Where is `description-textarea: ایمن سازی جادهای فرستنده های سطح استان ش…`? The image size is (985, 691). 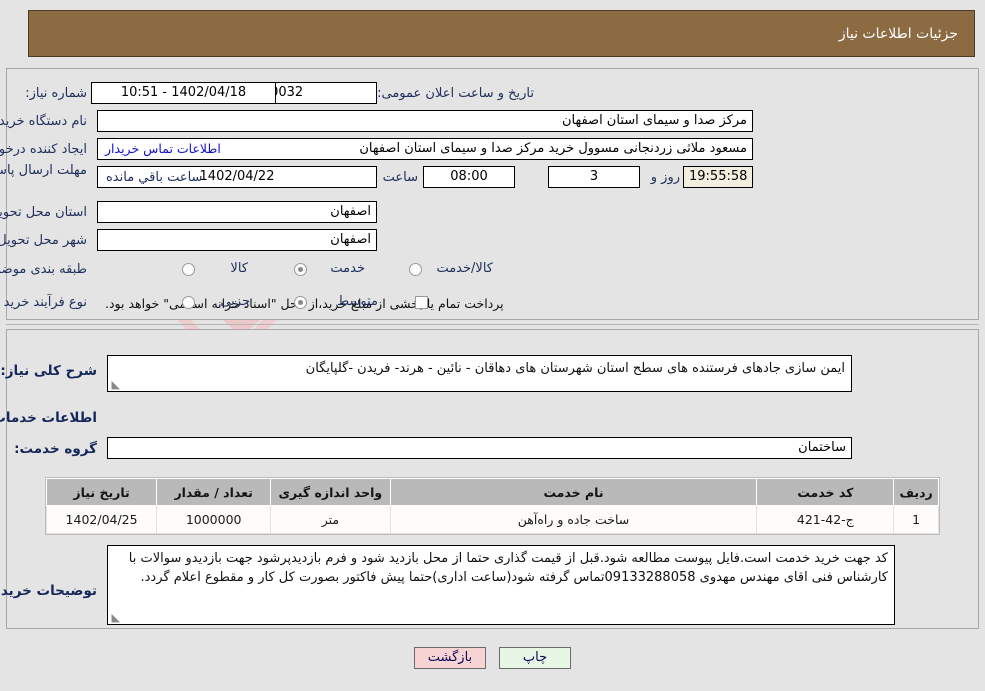 description-textarea: ایمن سازی جادهای فرستنده های سطح استان ش… is located at coordinates (479, 373).